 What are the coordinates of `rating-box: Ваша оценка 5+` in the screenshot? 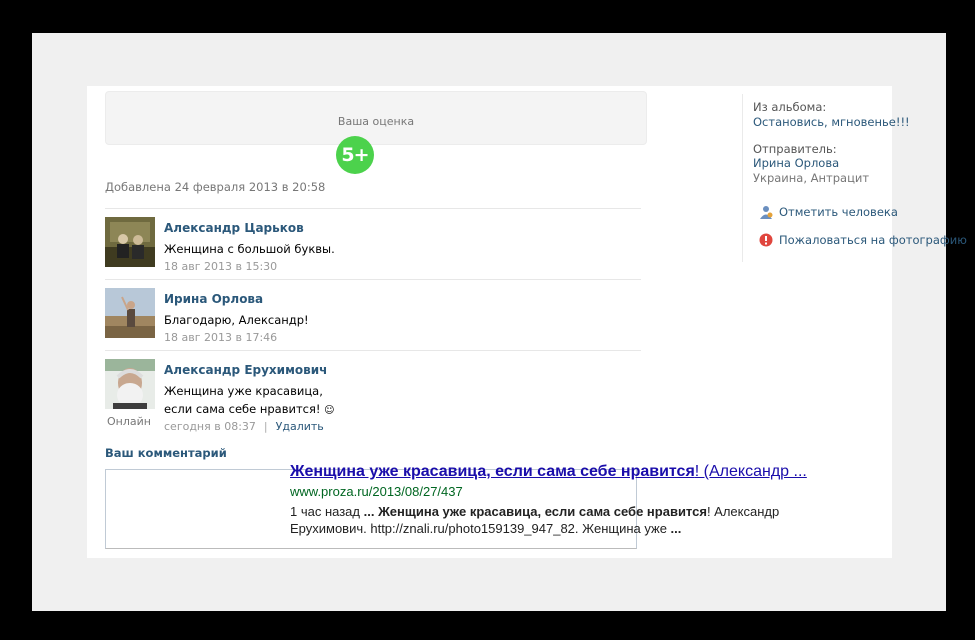 It's located at (376, 132).